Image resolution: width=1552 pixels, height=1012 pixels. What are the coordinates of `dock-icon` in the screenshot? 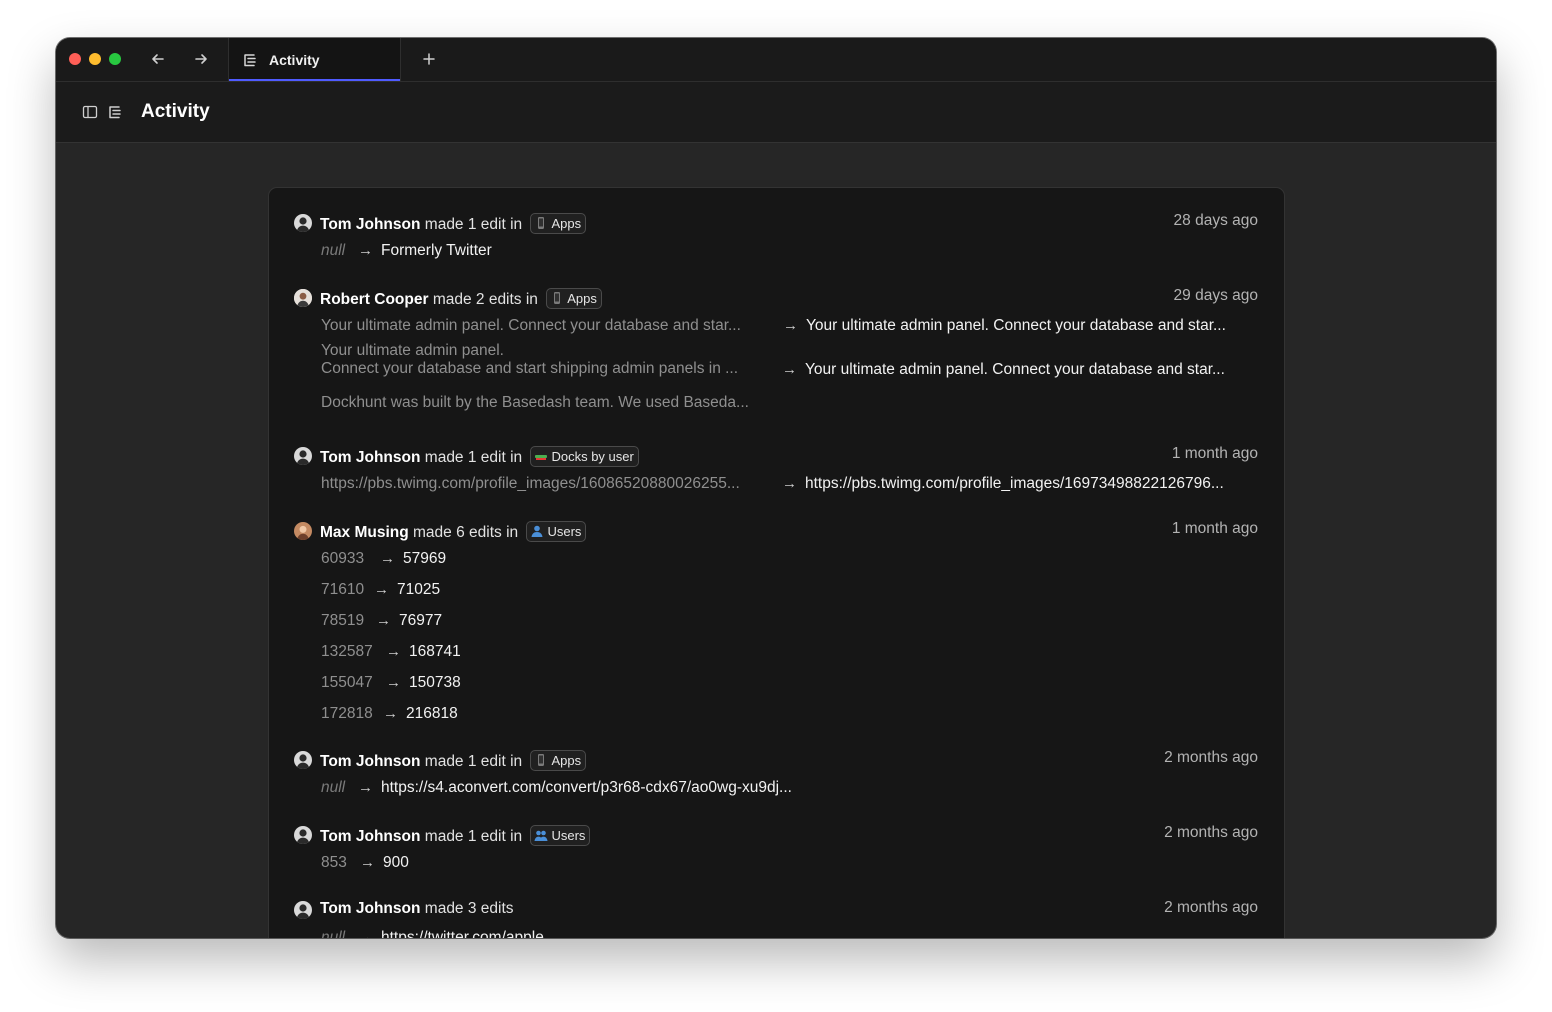 It's located at (541, 457).